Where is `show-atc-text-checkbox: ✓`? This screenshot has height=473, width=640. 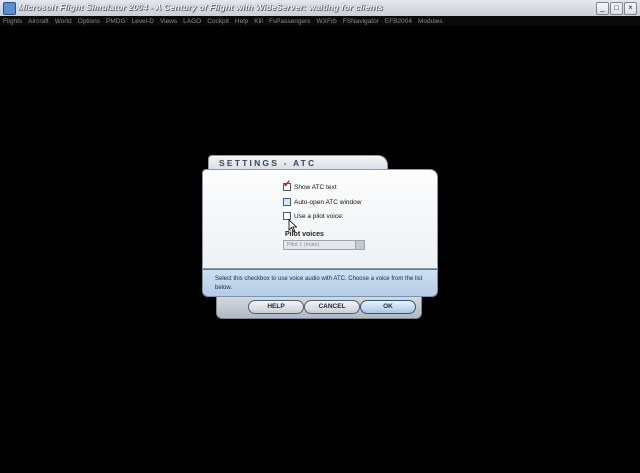 show-atc-text-checkbox: ✓ is located at coordinates (287, 185).